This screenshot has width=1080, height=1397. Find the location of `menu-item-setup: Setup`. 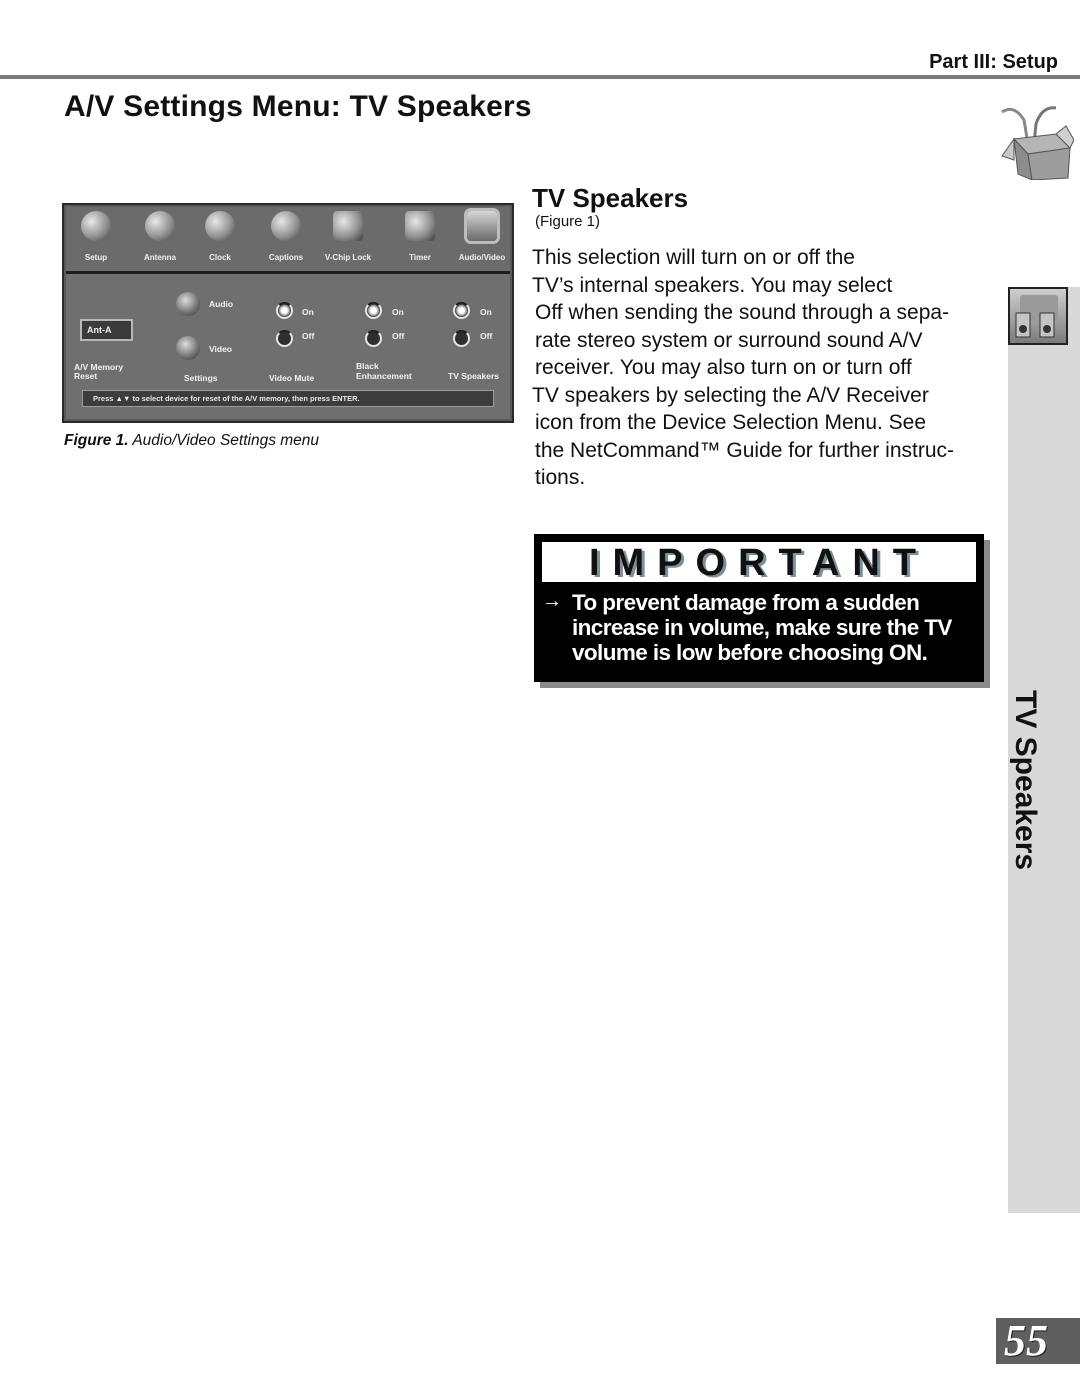

menu-item-setup: Setup is located at coordinates (96, 236).